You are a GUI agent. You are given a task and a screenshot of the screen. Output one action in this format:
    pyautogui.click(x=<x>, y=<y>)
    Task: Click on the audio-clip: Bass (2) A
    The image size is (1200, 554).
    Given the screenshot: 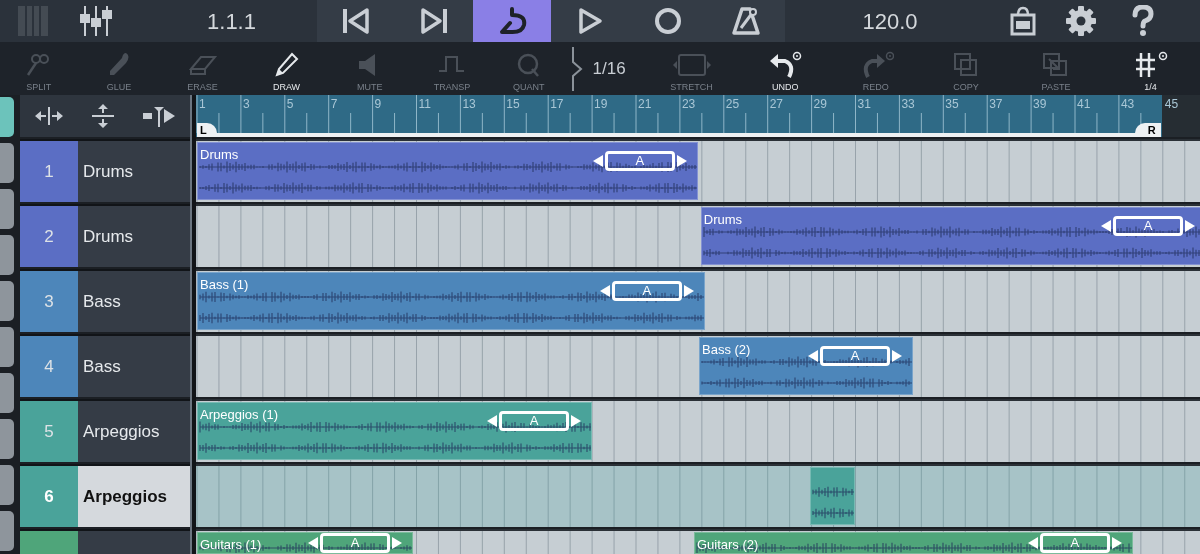 What is the action you would take?
    pyautogui.click(x=806, y=366)
    